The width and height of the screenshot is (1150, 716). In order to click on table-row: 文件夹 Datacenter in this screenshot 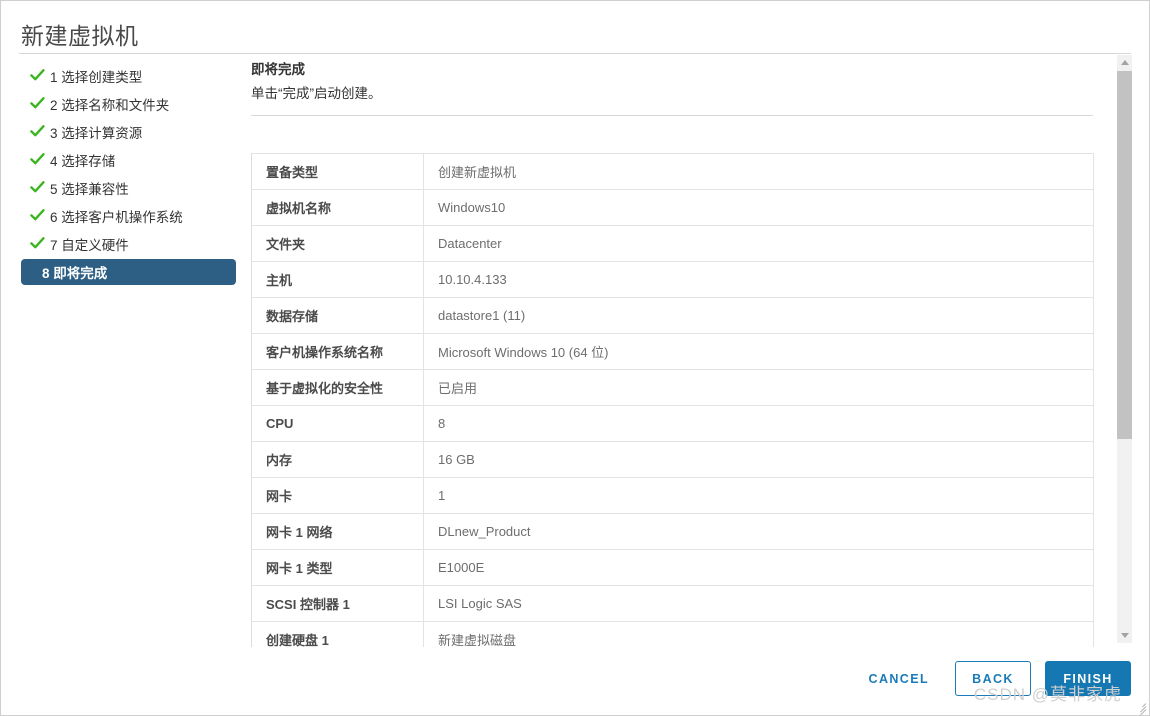, I will do `click(672, 243)`.